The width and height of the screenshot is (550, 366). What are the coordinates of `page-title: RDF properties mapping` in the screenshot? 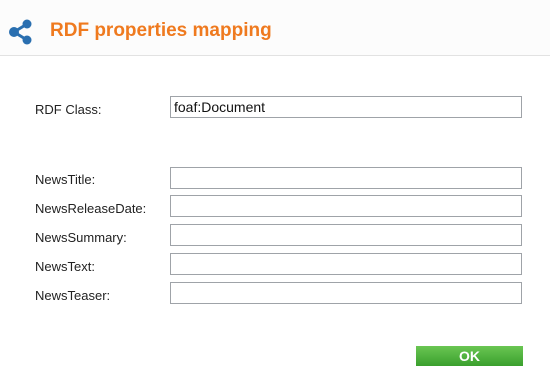 It's located at (161, 30).